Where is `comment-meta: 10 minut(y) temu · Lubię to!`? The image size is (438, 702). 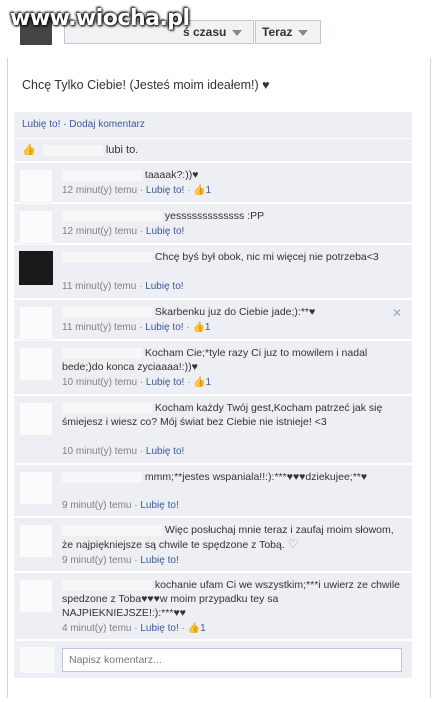 comment-meta: 10 minut(y) temu · Lubię to! is located at coordinates (123, 451).